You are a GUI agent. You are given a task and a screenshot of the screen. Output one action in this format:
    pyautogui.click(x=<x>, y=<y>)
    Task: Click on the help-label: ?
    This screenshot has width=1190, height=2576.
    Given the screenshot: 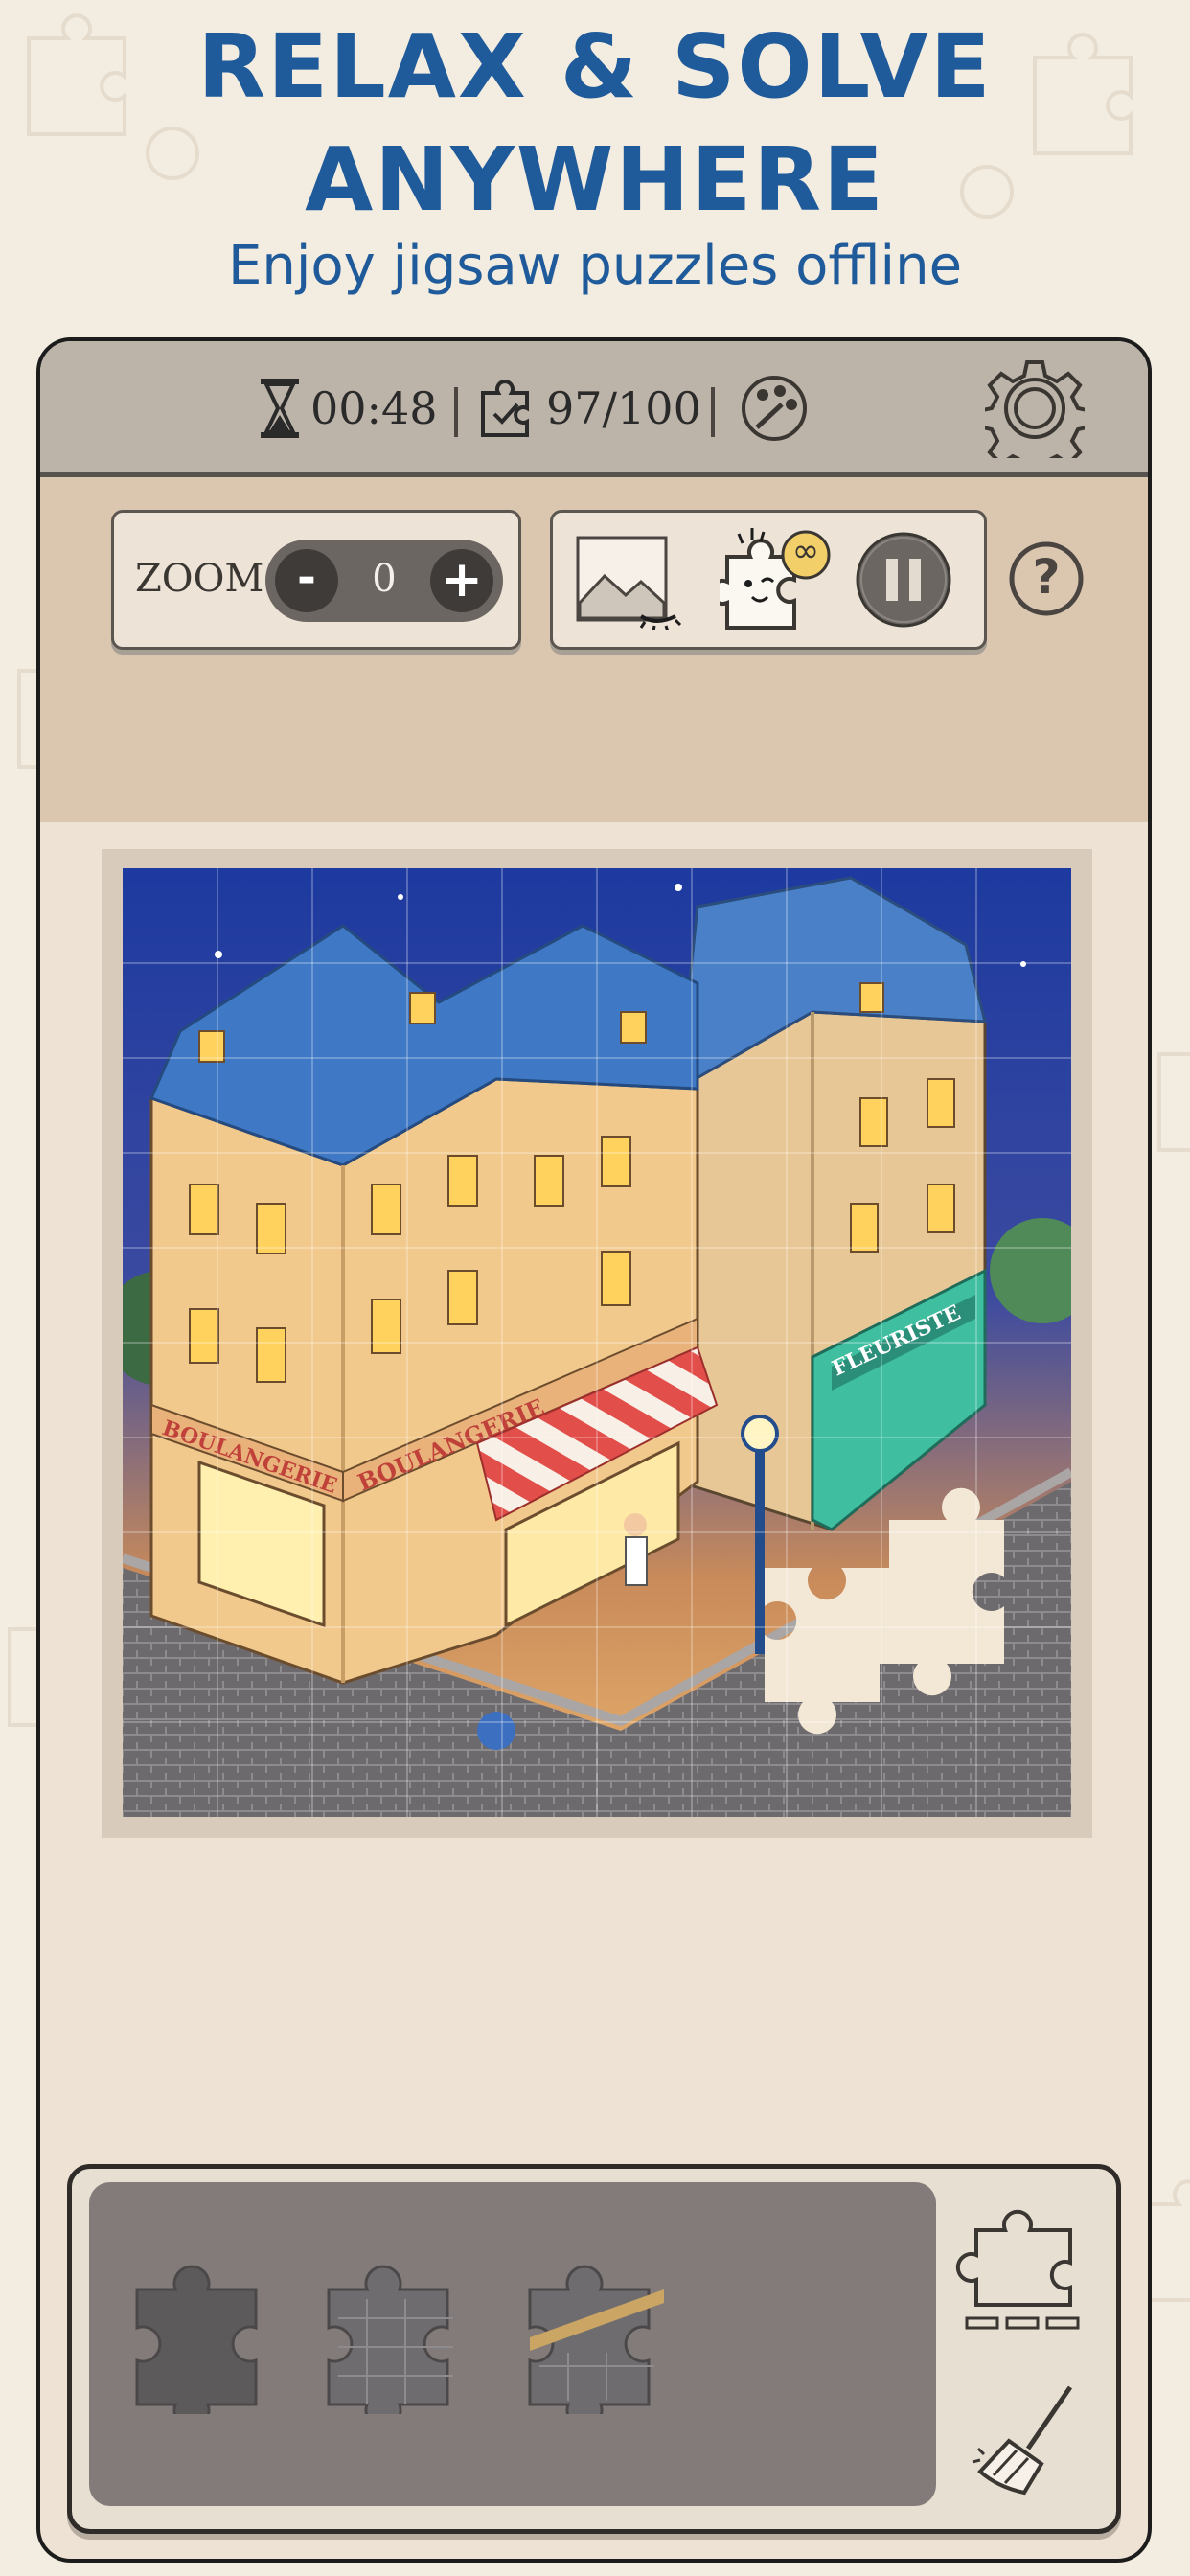 What is the action you would take?
    pyautogui.click(x=1046, y=577)
    